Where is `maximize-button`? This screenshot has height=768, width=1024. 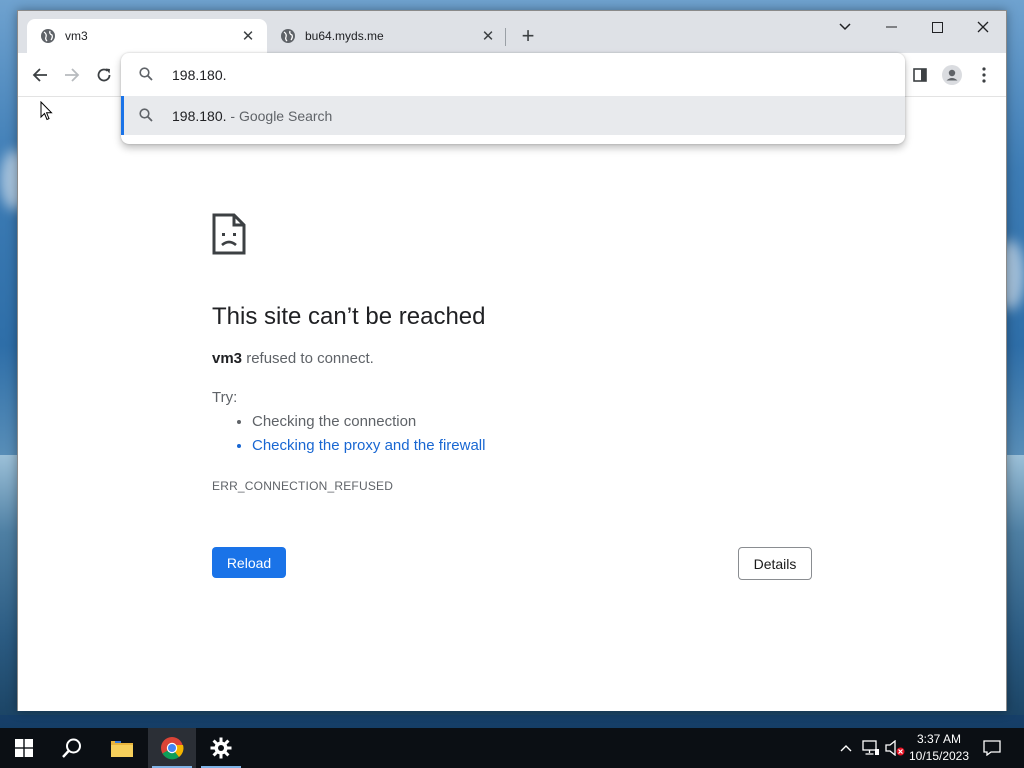 maximize-button is located at coordinates (937, 27).